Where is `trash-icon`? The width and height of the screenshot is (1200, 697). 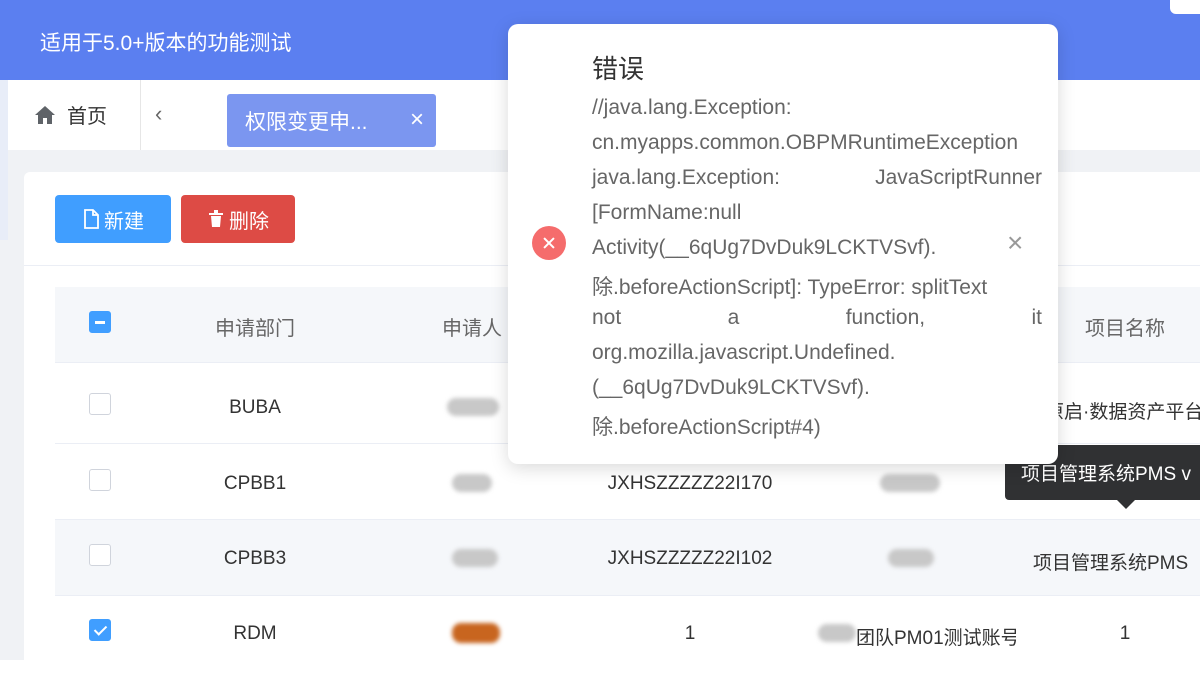
trash-icon is located at coordinates (216, 218).